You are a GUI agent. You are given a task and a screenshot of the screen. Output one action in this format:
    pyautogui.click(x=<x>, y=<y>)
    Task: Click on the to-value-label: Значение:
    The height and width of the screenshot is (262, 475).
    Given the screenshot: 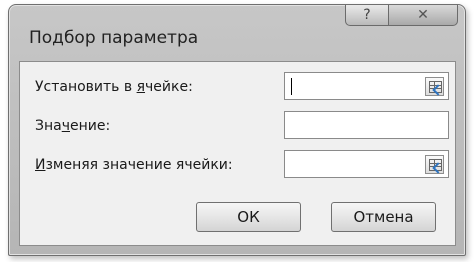 What is the action you would take?
    pyautogui.click(x=73, y=126)
    